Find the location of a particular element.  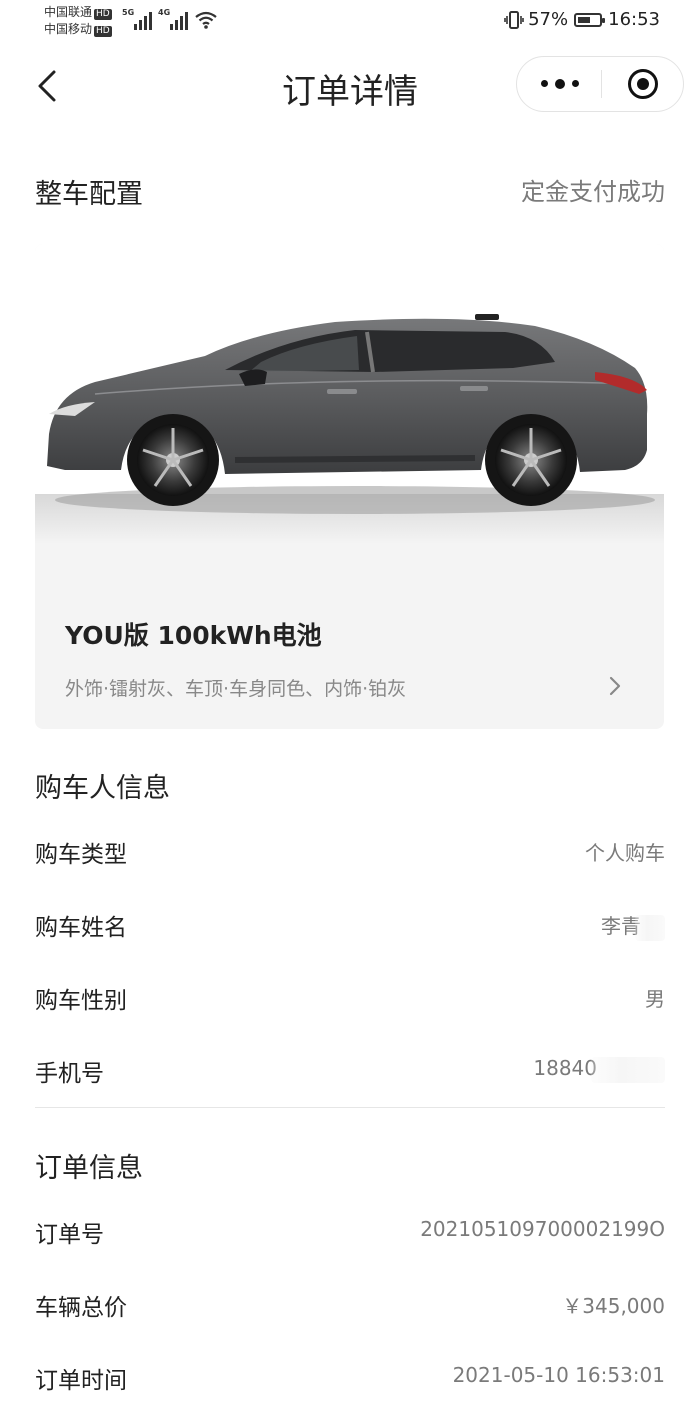

carrier-info: 中国联通 HD 中国移动 HD is located at coordinates (78, 21).